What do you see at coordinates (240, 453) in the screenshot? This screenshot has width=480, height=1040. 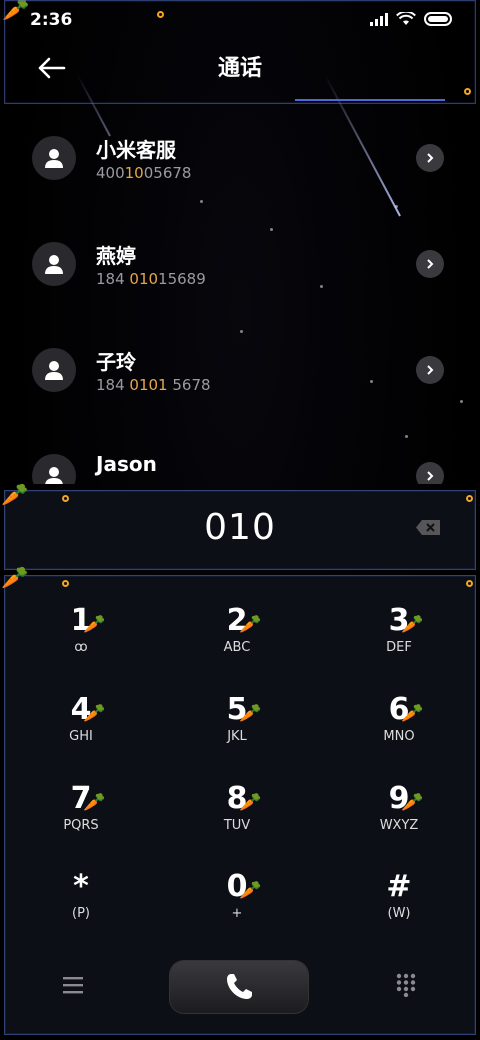 I see `contact-item: Jason` at bounding box center [240, 453].